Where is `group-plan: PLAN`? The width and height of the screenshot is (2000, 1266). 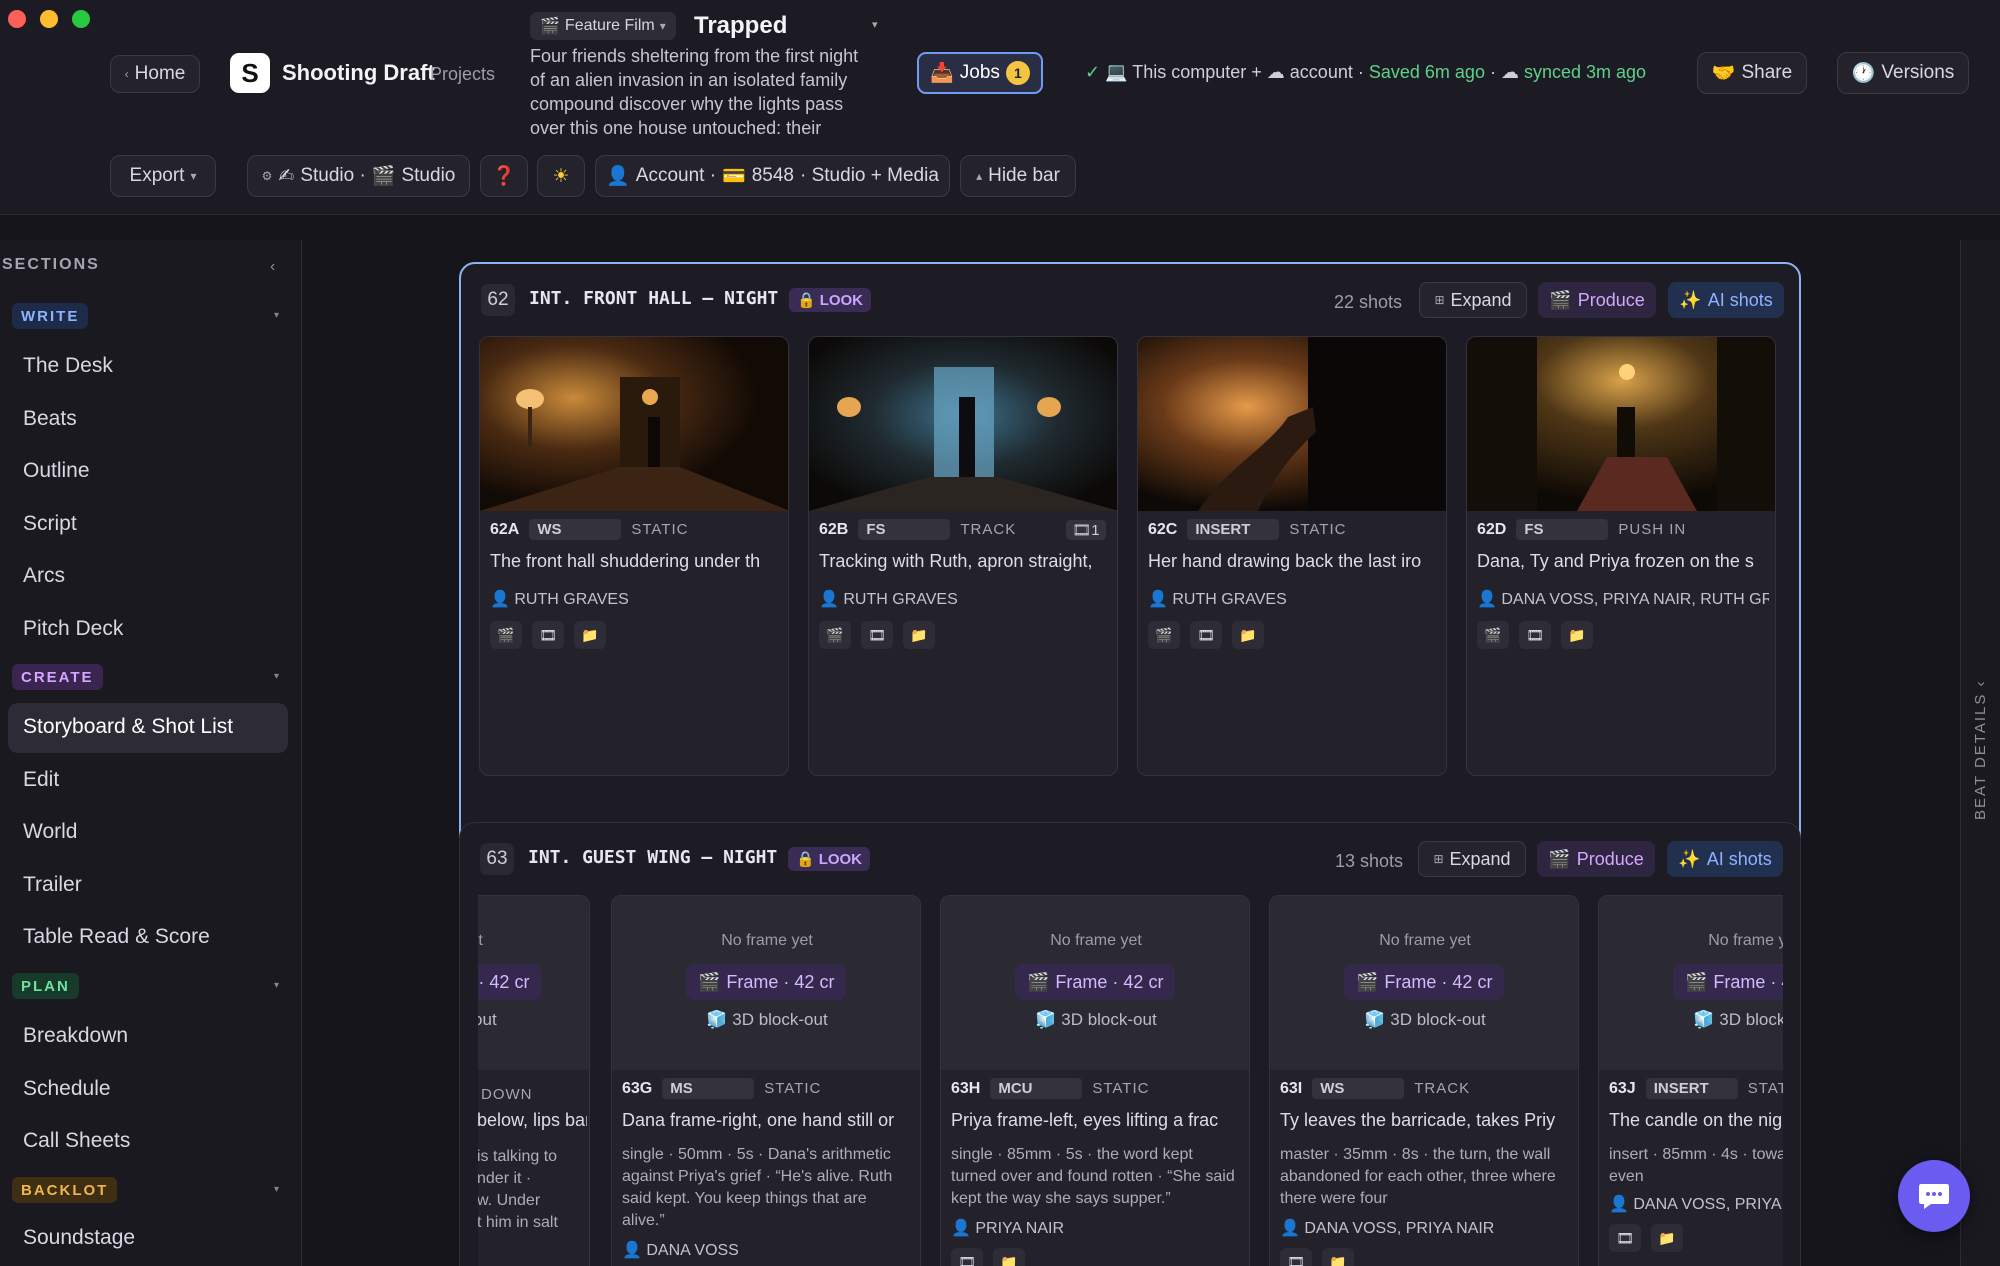 group-plan: PLAN is located at coordinates (45, 986).